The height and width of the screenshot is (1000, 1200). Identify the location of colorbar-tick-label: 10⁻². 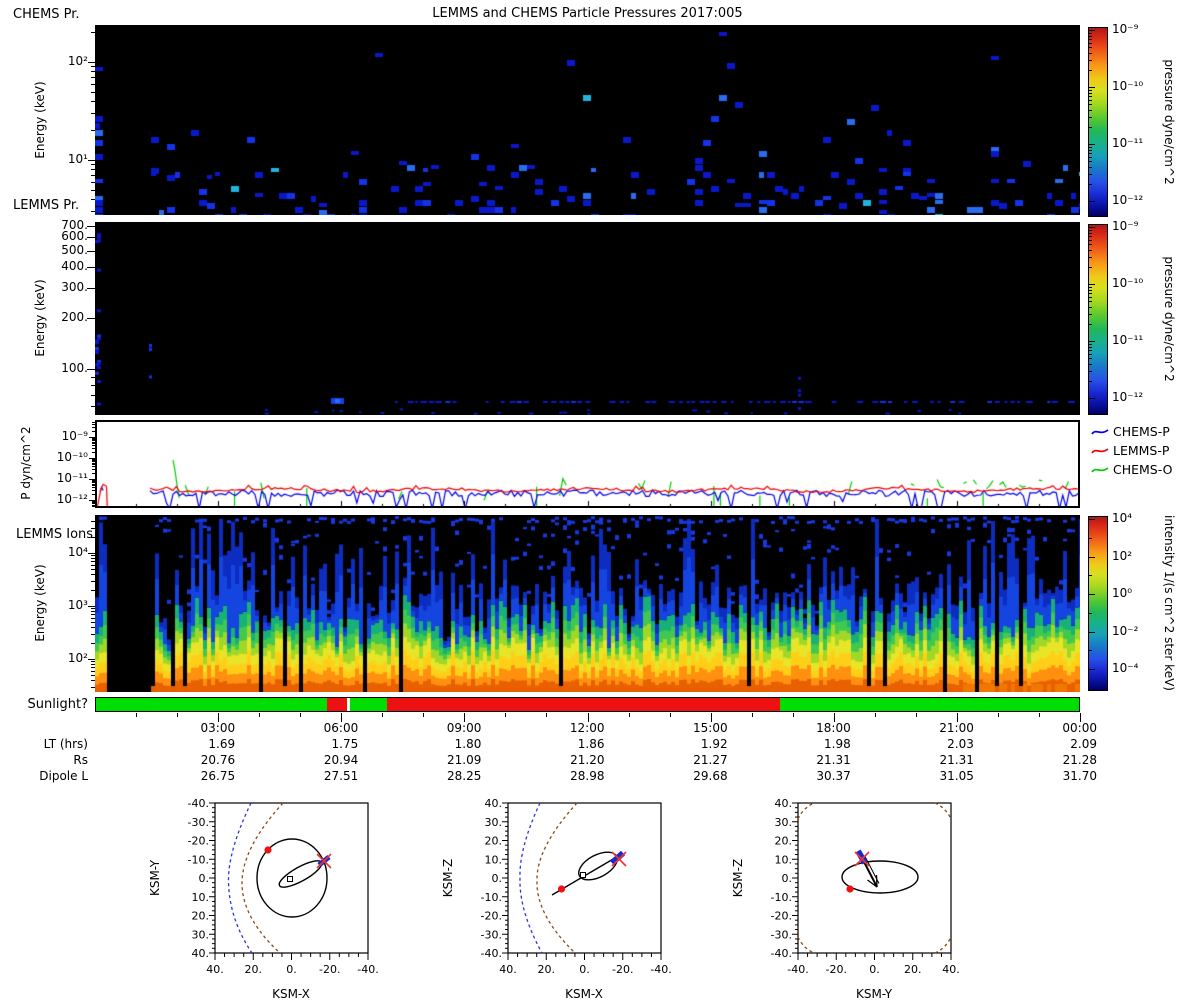
(1125, 630).